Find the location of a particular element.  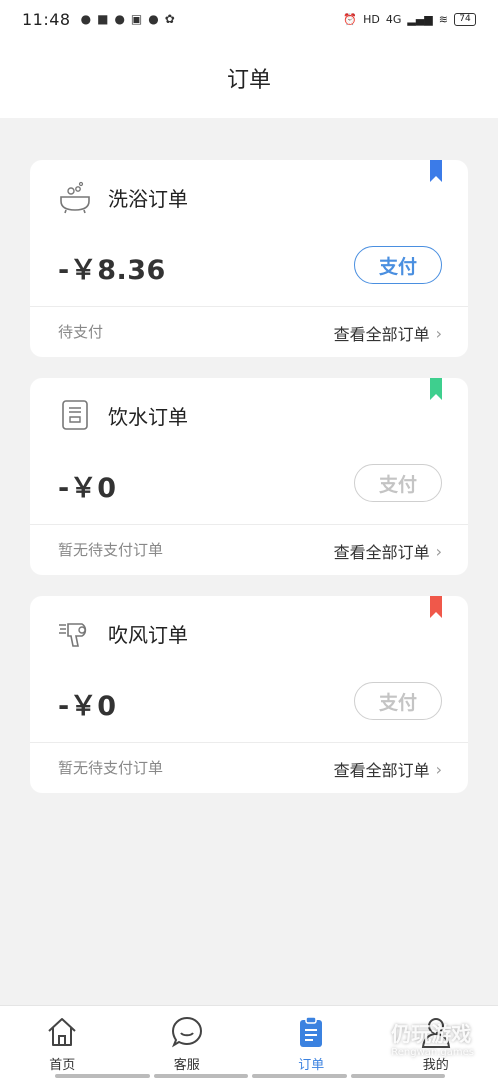

notification-icon: ▣ is located at coordinates (136, 19).